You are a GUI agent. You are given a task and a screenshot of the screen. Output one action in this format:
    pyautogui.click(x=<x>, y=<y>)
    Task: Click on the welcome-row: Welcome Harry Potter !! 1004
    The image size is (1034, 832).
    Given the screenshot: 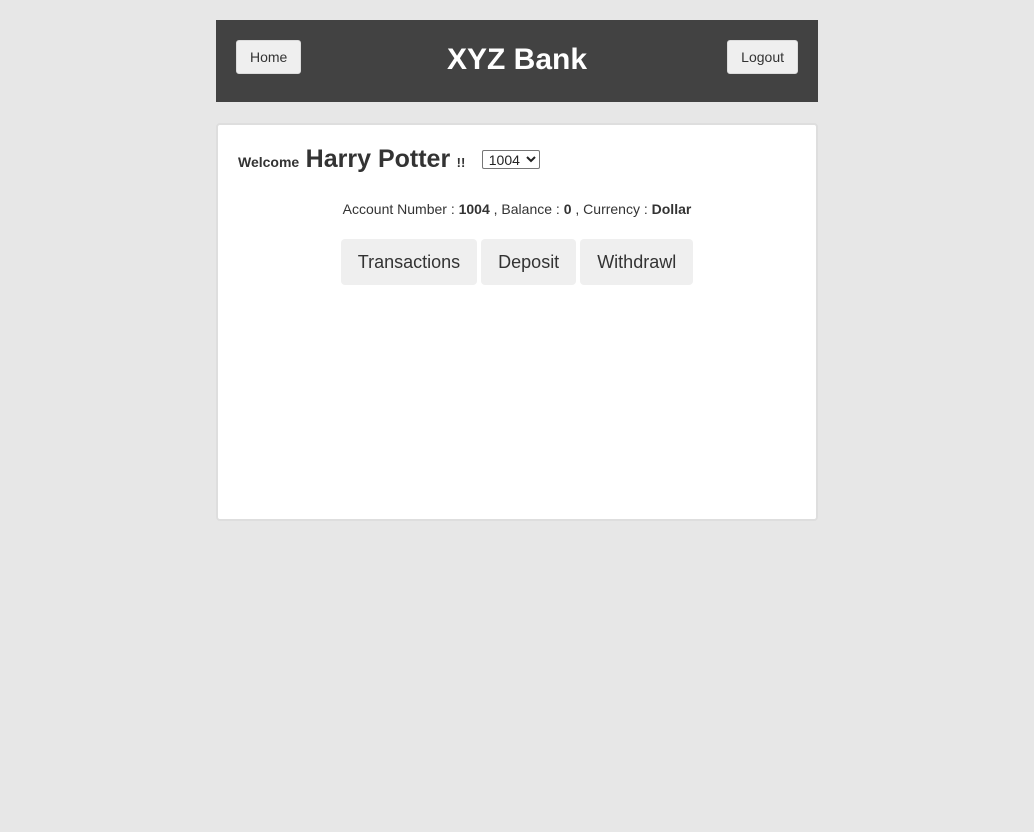 What is the action you would take?
    pyautogui.click(x=389, y=162)
    